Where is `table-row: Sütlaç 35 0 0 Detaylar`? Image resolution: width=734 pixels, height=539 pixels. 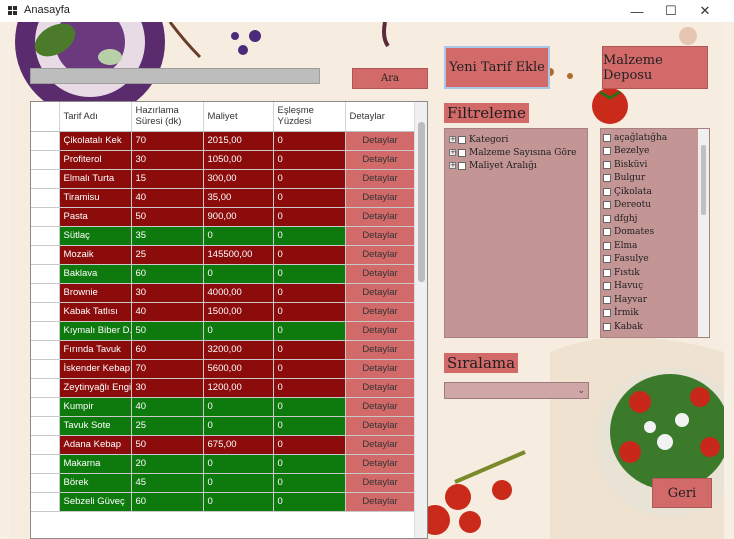 table-row: Sütlaç 35 0 0 Detaylar is located at coordinates (223, 235).